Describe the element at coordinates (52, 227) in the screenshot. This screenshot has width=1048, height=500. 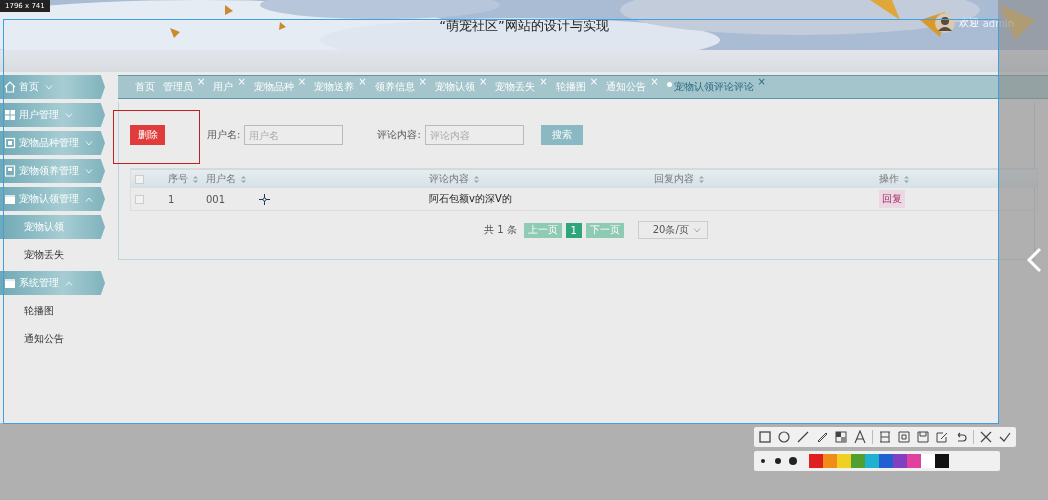
I see `sidebar-subitem: 宠物认领` at that location.